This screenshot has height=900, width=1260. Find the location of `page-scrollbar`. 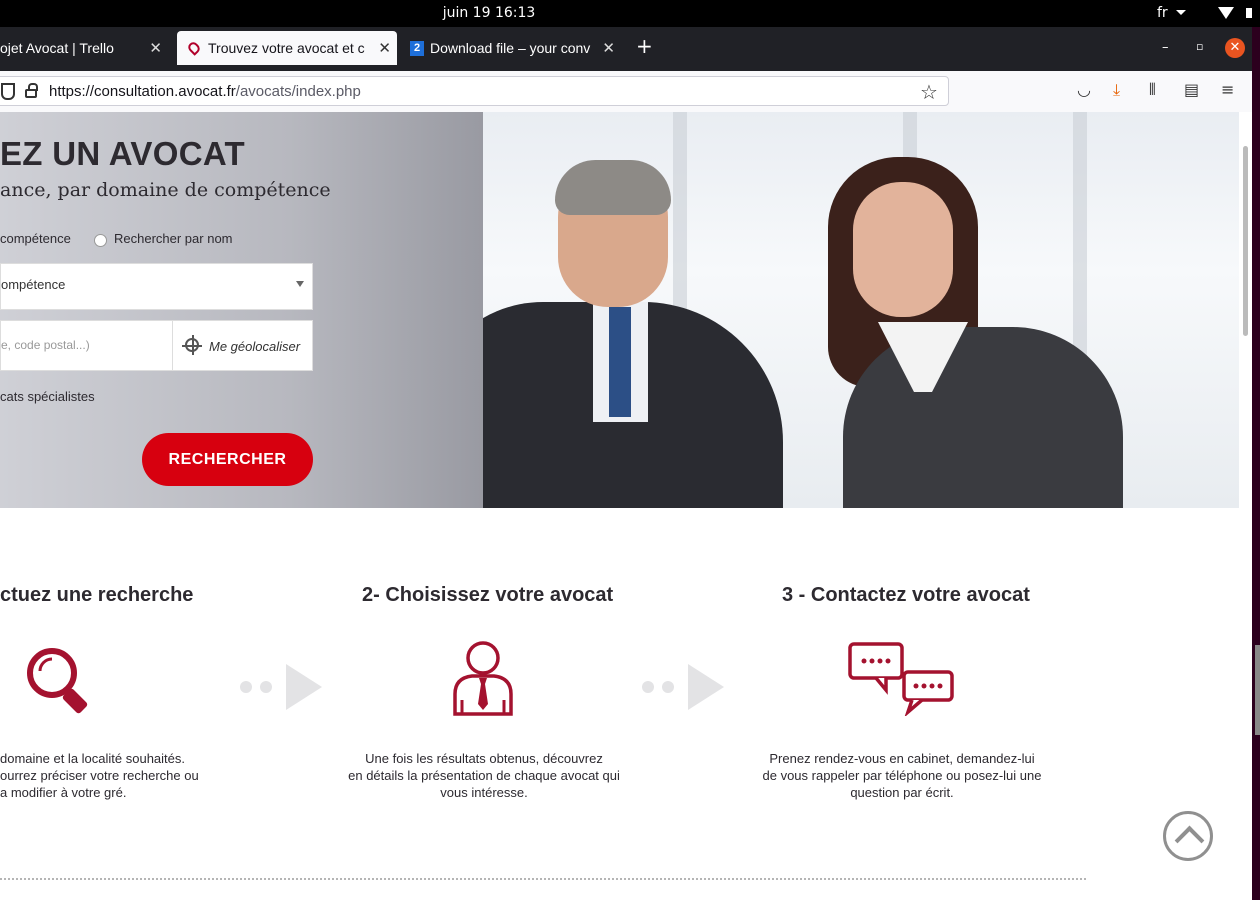

page-scrollbar is located at coordinates (1245, 506).